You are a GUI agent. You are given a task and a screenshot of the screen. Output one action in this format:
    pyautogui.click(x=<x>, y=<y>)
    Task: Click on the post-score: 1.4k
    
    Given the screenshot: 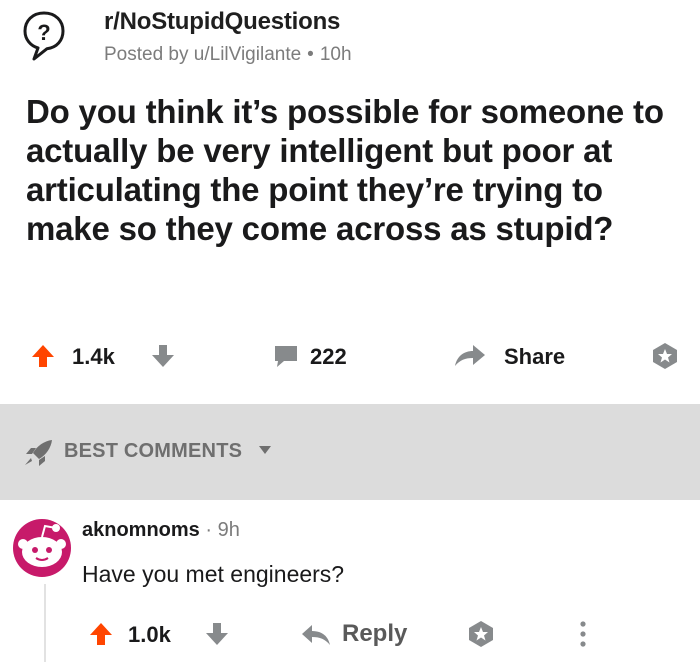 What is the action you would take?
    pyautogui.click(x=93, y=356)
    